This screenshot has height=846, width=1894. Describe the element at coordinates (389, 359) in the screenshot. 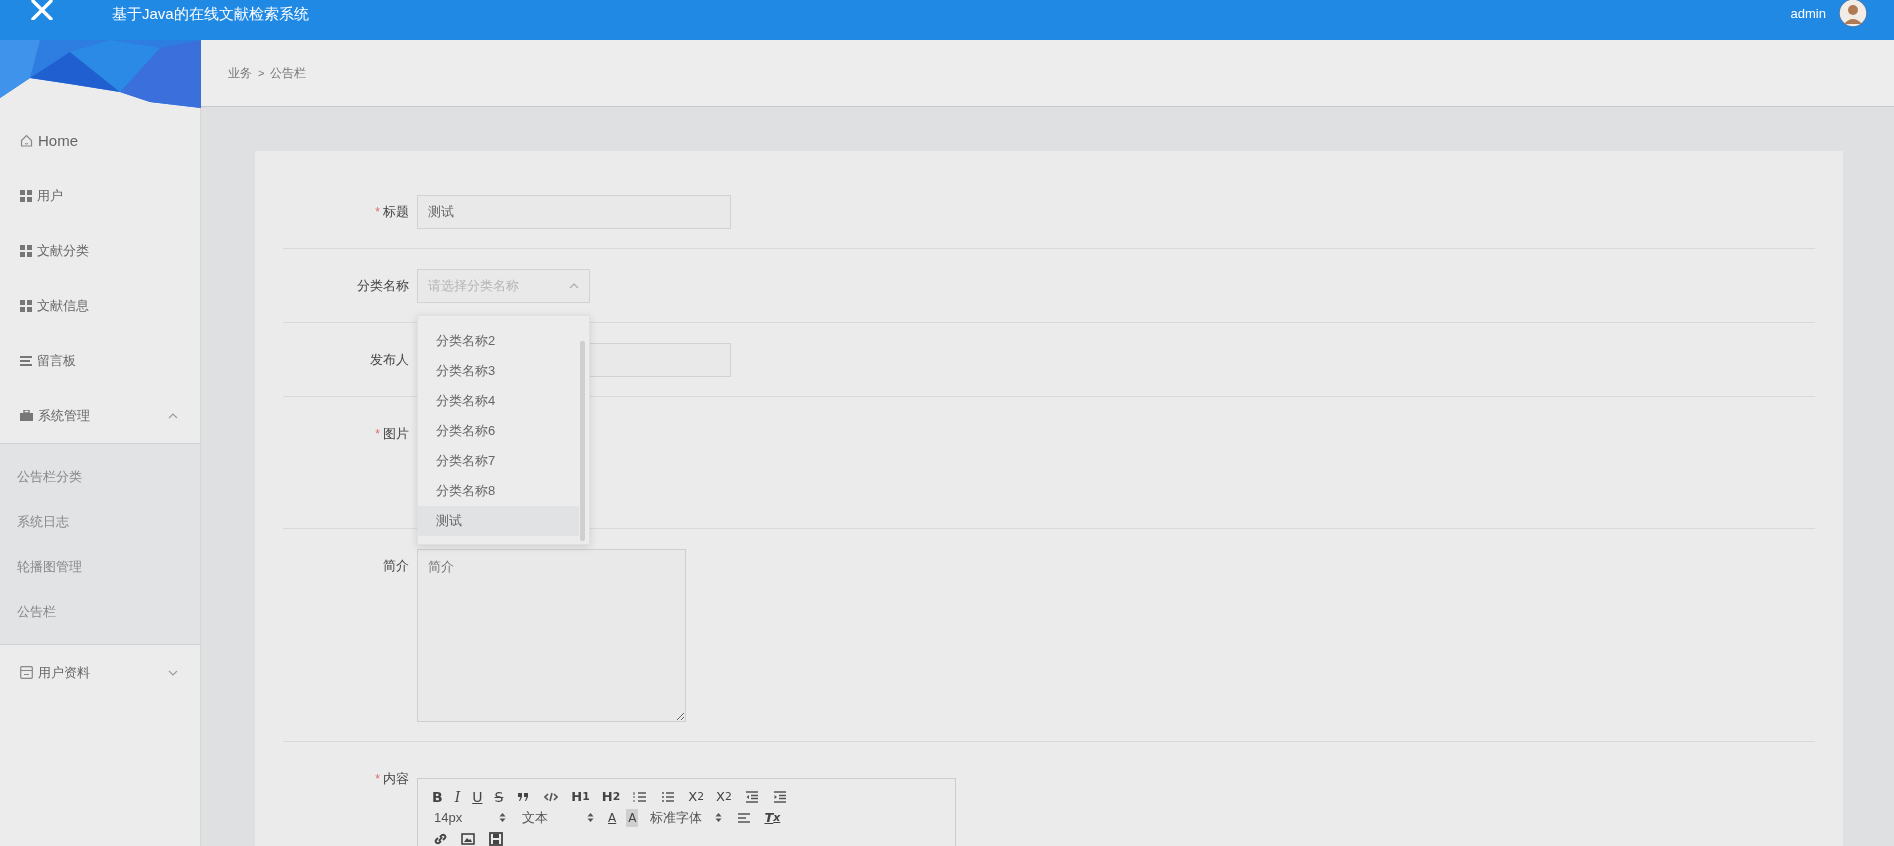

I see `field-label: 发布人` at that location.